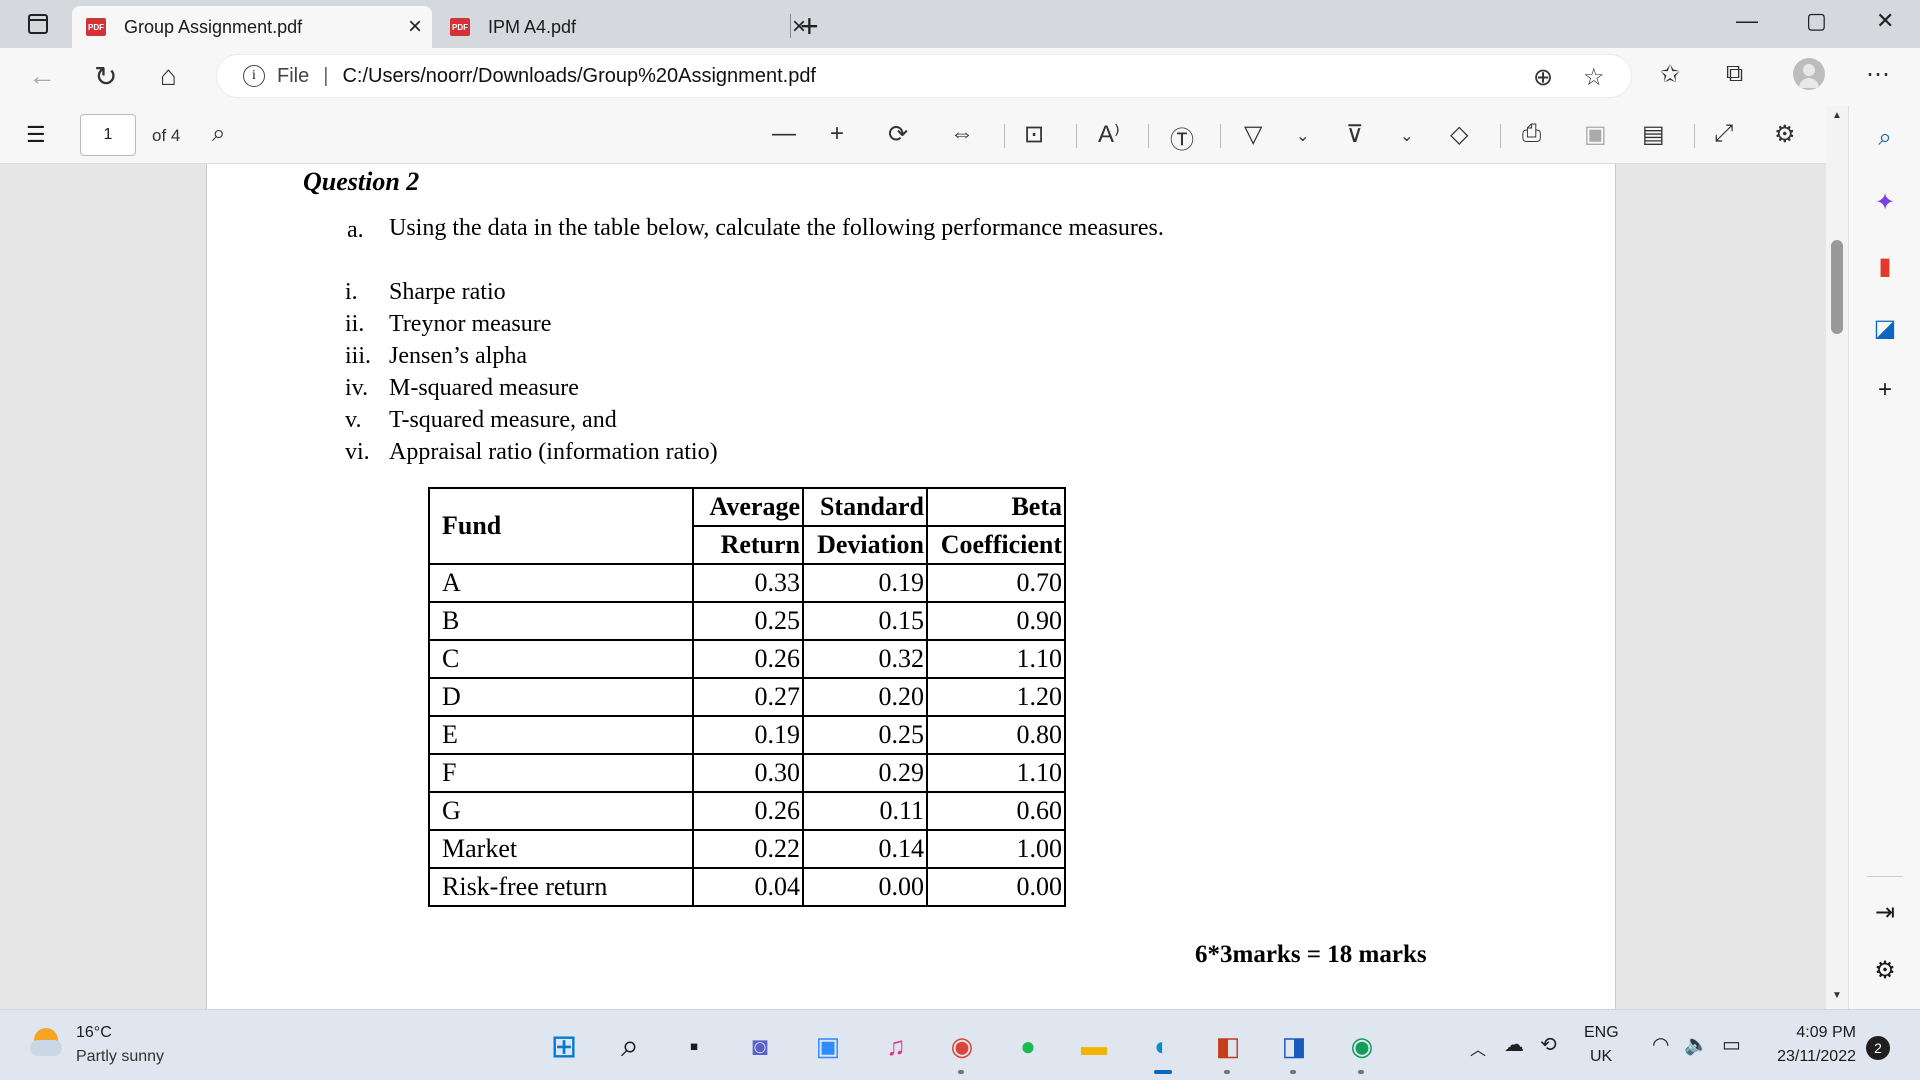 The width and height of the screenshot is (1920, 1080). Describe the element at coordinates (1514, 1044) in the screenshot. I see `onedrive-icon: ☁` at that location.